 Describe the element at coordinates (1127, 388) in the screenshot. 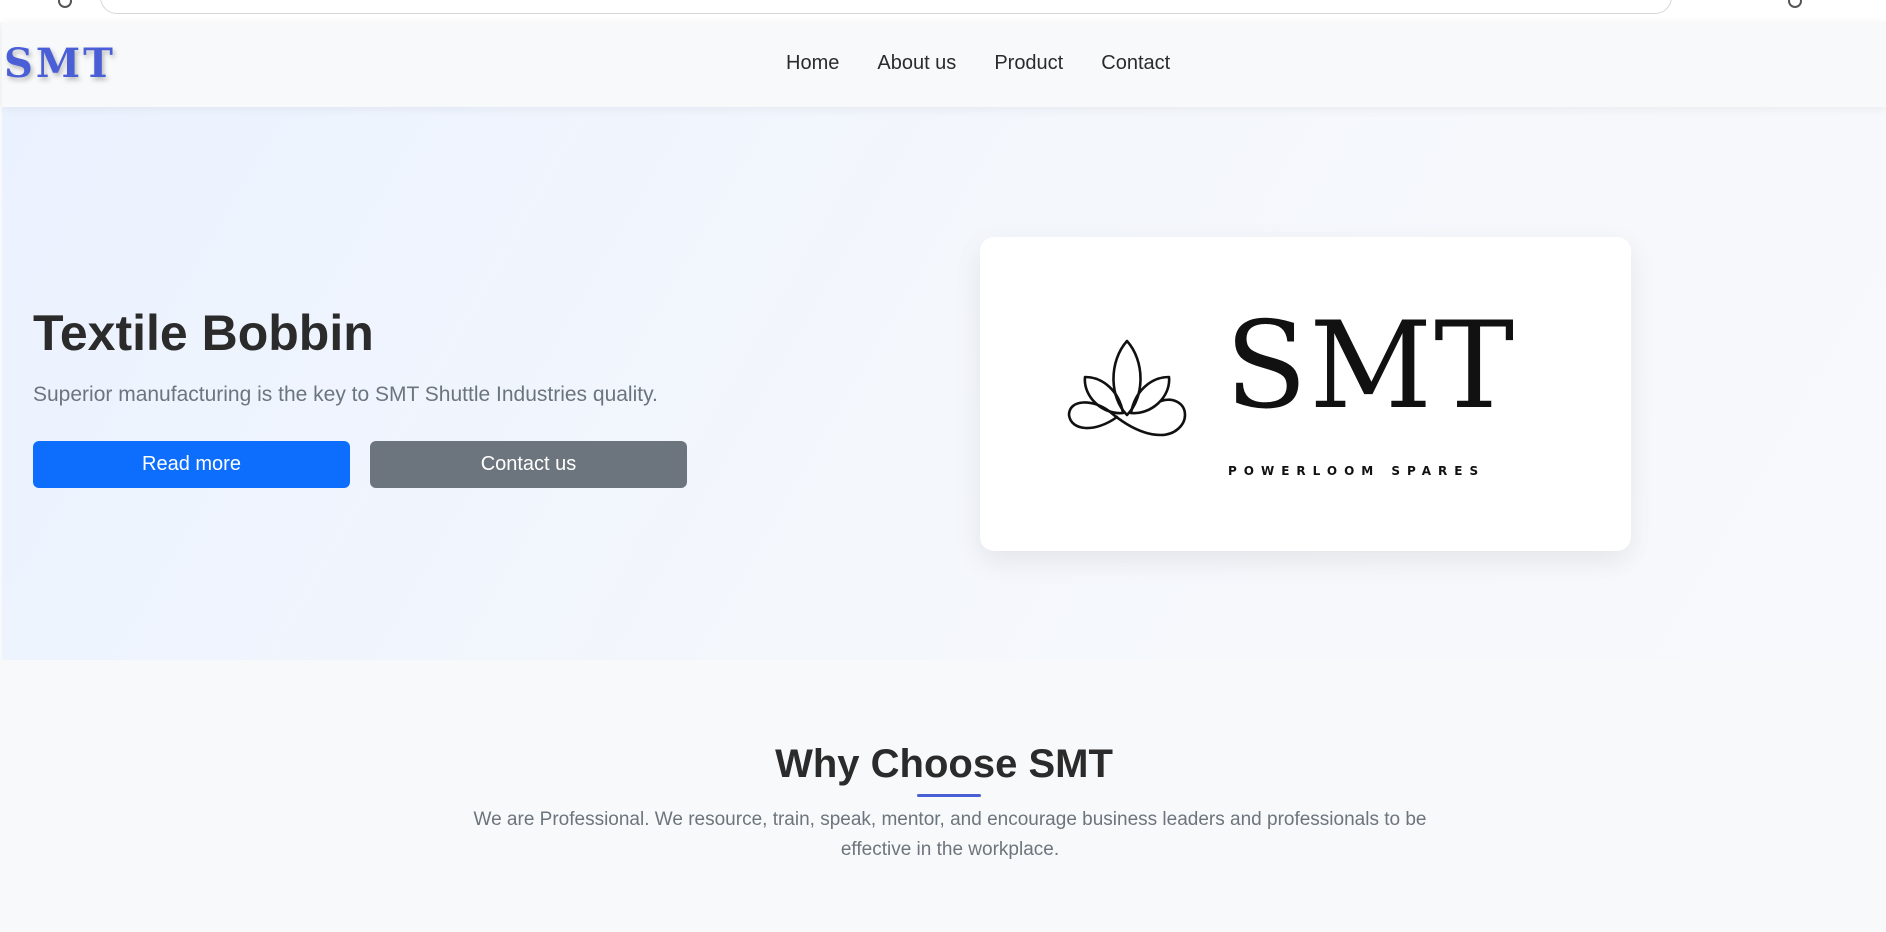

I see `lotus-icon` at that location.